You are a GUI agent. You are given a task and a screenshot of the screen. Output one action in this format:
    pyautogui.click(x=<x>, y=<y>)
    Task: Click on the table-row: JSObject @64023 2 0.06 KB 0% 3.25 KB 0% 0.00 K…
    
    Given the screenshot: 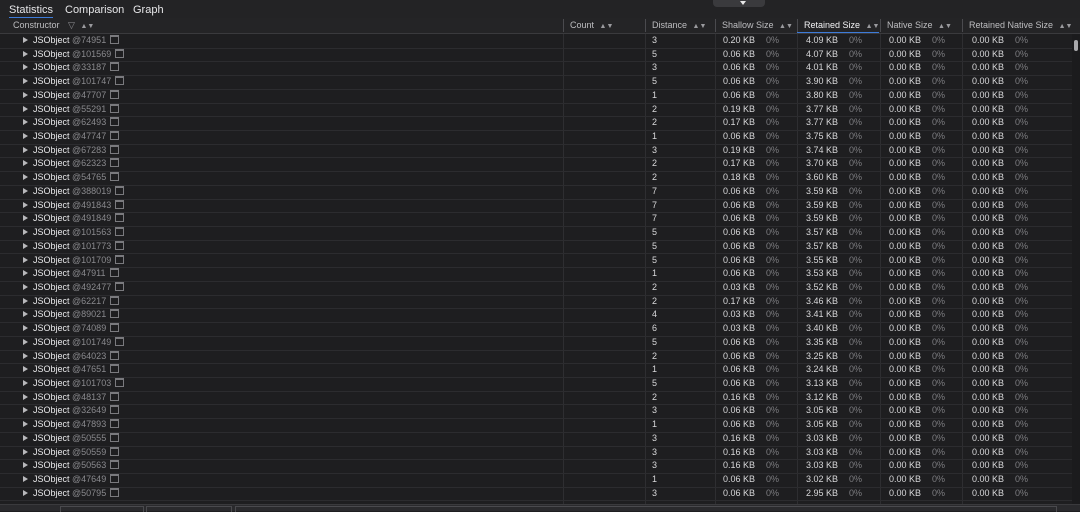 What is the action you would take?
    pyautogui.click(x=536, y=357)
    